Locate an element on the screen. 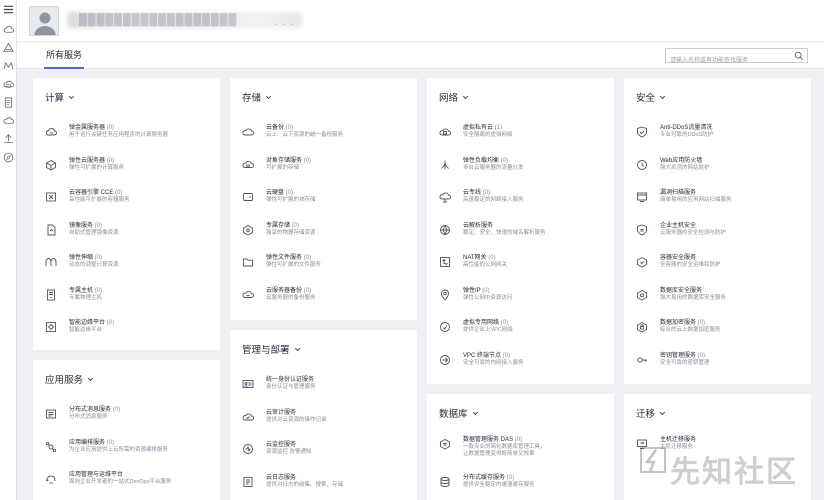 The height and width of the screenshot is (500, 824). service-item: 企业主机安全 云服务器的安全检测与防护 is located at coordinates (721, 234).